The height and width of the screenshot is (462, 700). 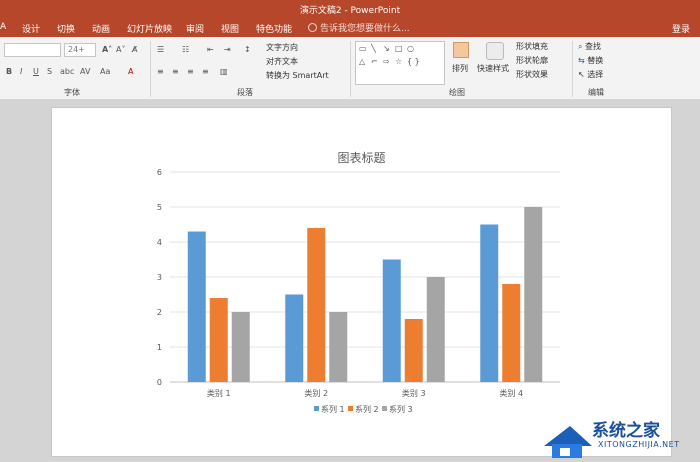 I want to click on watermark-name: 系统之家, so click(x=626, y=431).